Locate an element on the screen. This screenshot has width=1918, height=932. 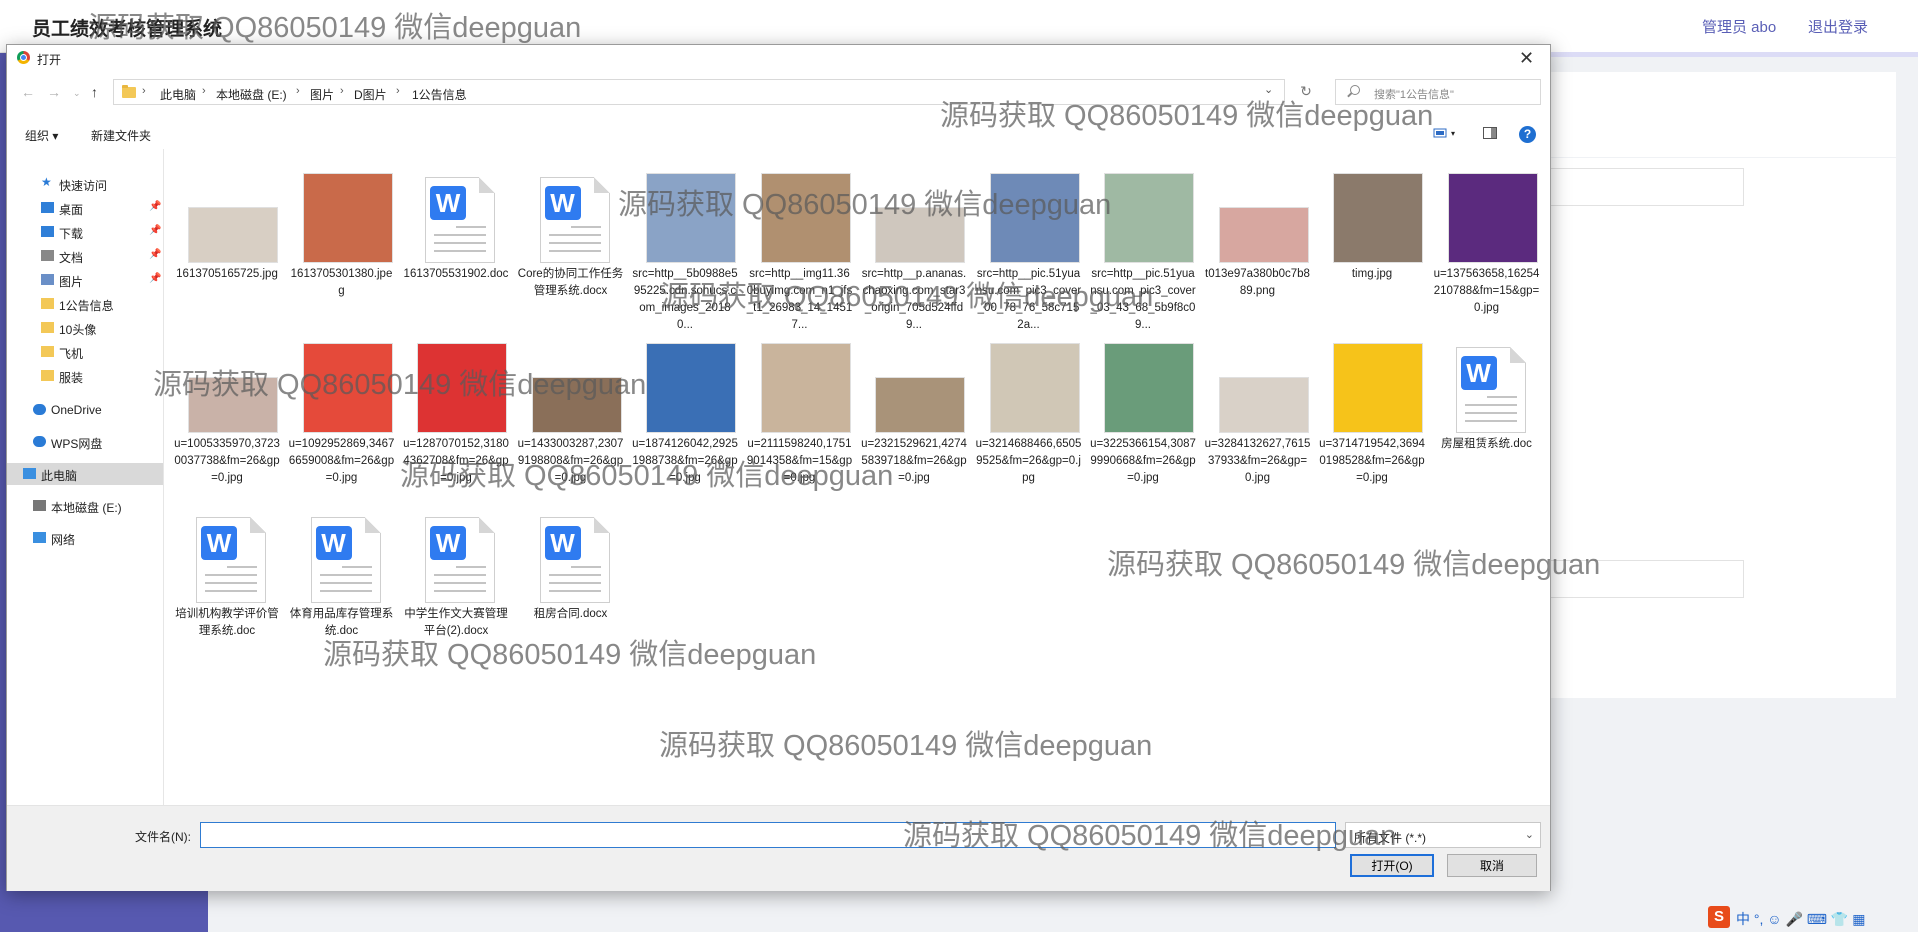
sidebar-item: OneDrive is located at coordinates (85, 410).